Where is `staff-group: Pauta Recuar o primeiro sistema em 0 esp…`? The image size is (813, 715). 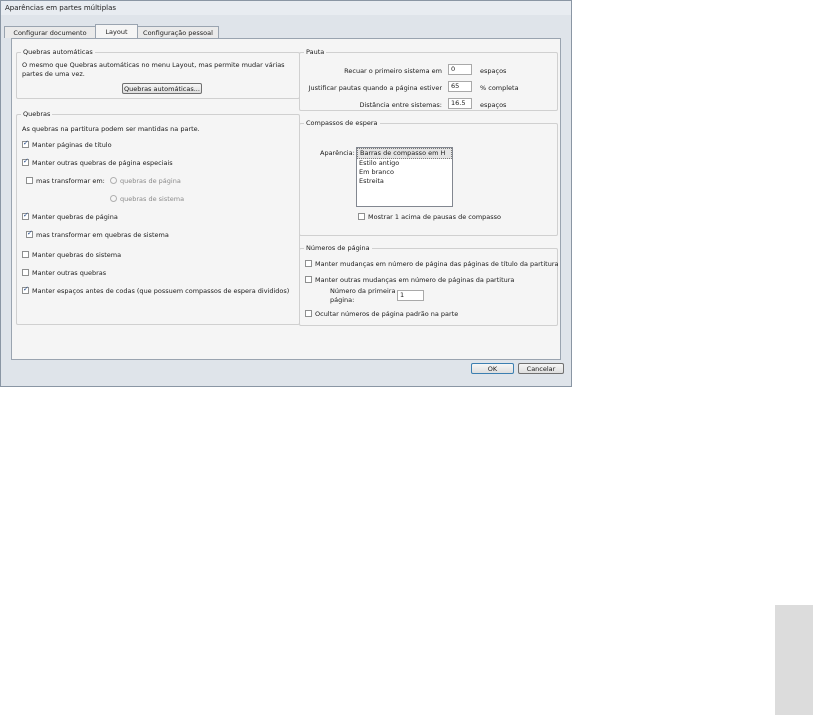 staff-group: Pauta Recuar o primeiro sistema em 0 esp… is located at coordinates (428, 79).